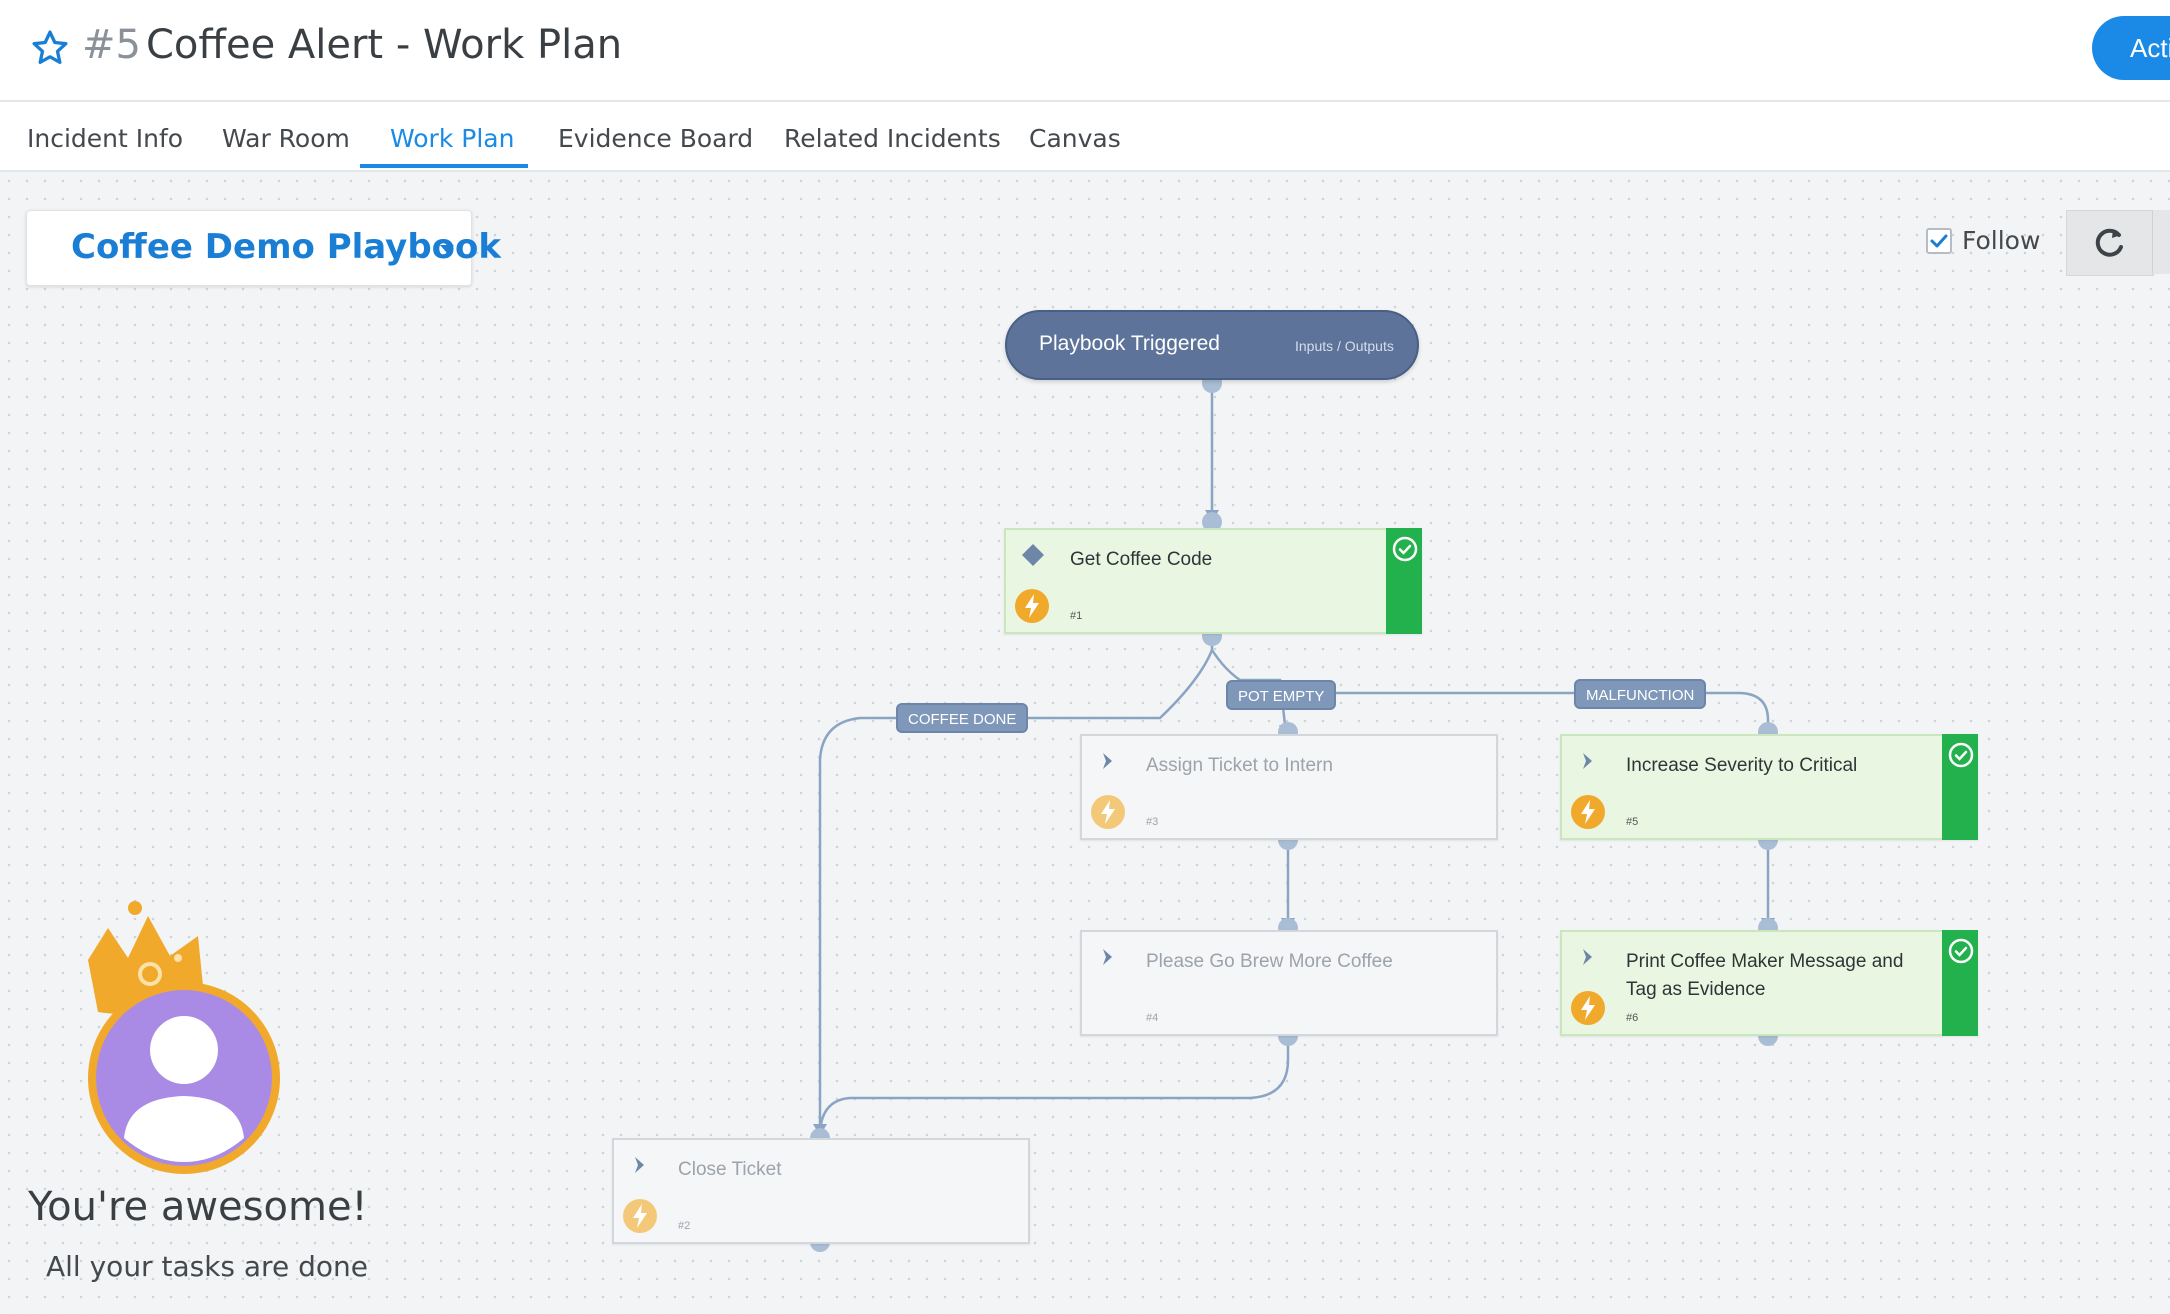 This screenshot has height=1314, width=2170. Describe the element at coordinates (1213, 581) in the screenshot. I see `task-get-coffee-code: Get Coffee Code #1` at that location.